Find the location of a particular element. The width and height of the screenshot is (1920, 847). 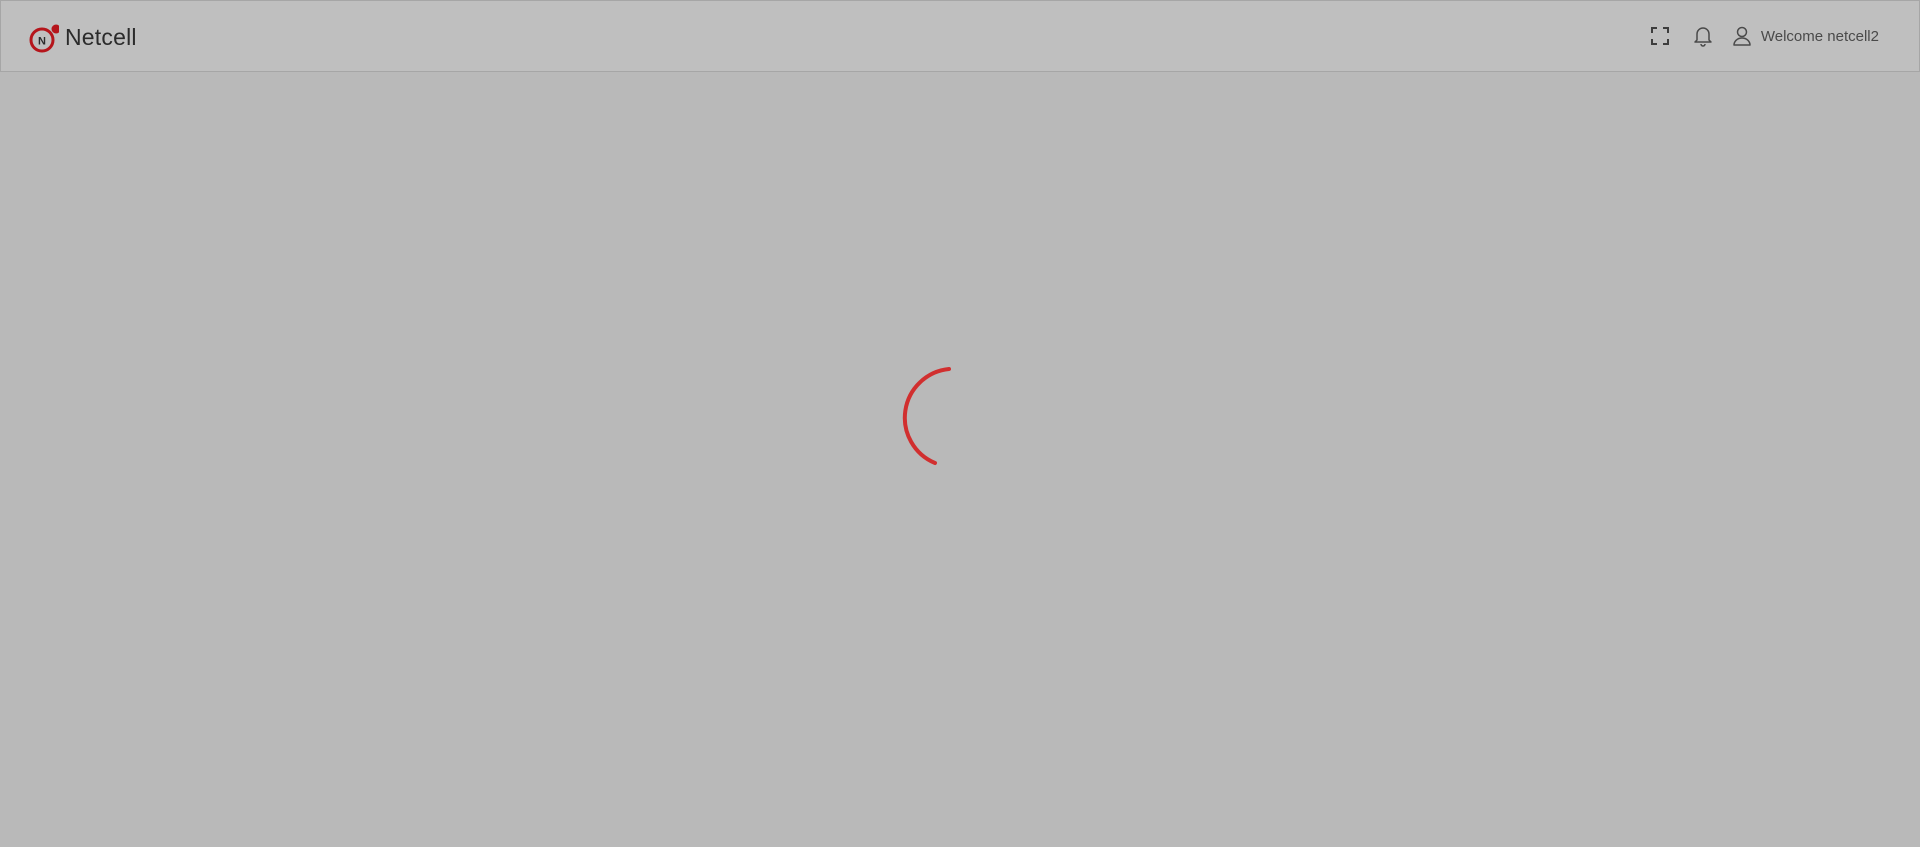

netcell-logo-icon: N is located at coordinates (44, 38).